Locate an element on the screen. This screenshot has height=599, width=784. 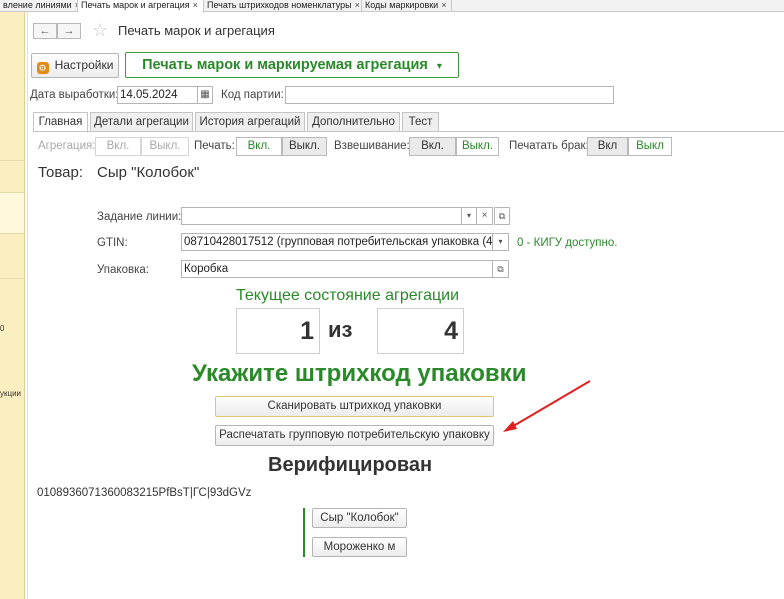
aggregation-off-button: Выкл. is located at coordinates (165, 146).